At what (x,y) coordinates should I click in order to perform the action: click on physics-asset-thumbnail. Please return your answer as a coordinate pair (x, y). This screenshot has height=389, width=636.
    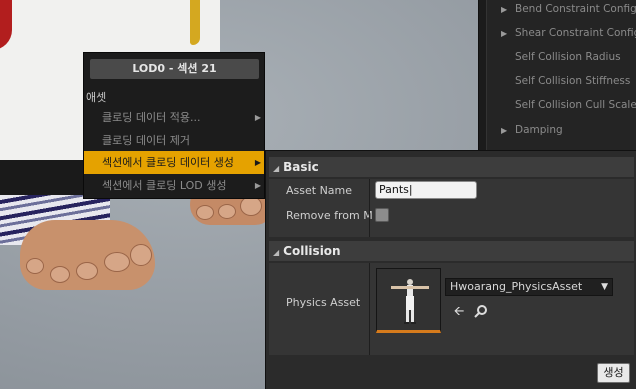
    Looking at the image, I should click on (408, 300).